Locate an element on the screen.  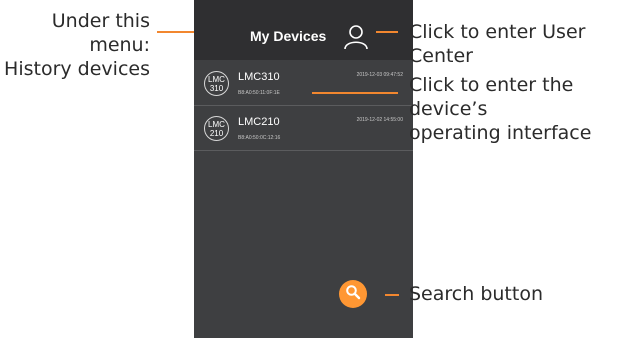
device-timestamp: 2019-12-03 09:47:52 is located at coordinates (379, 75).